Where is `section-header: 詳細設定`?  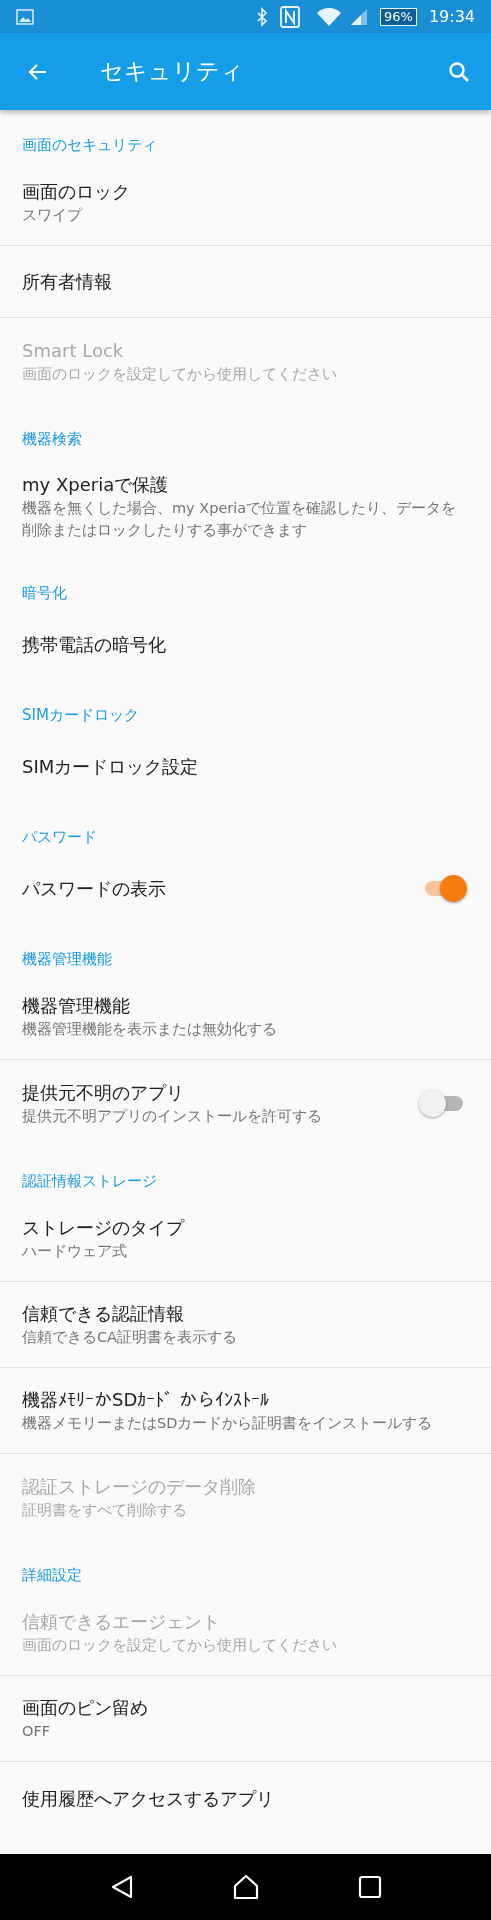 section-header: 詳細設定 is located at coordinates (52, 1575).